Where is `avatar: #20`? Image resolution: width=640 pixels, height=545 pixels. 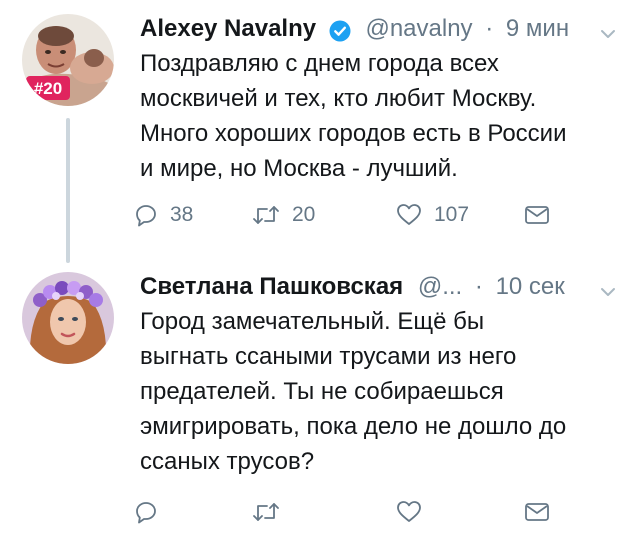
avatar: #20 is located at coordinates (68, 60).